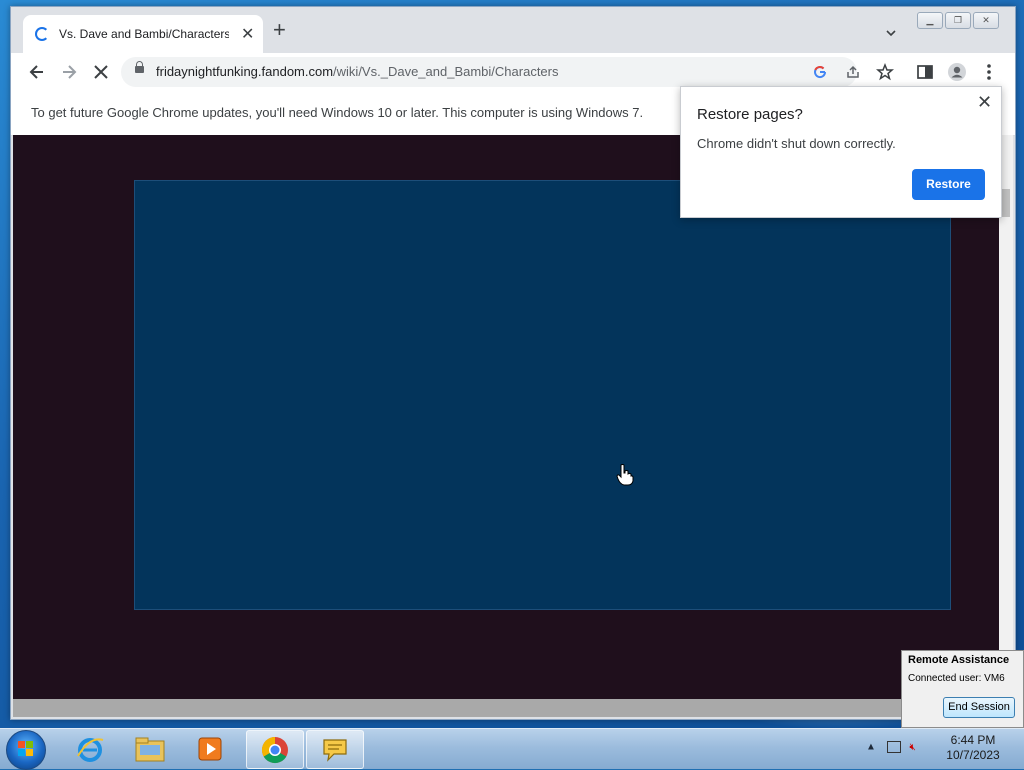 This screenshot has height=770, width=1024. I want to click on maximize-icon: ❐, so click(958, 20).